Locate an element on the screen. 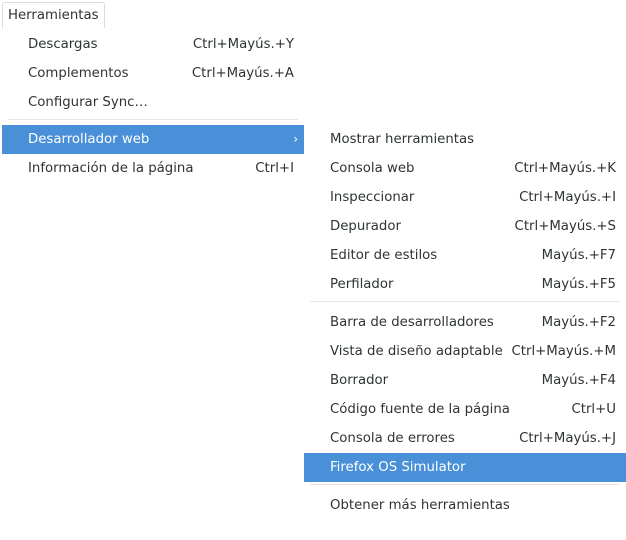 The width and height of the screenshot is (626, 540). menu-item-shortcut: Mayús.+F5 is located at coordinates (578, 284).